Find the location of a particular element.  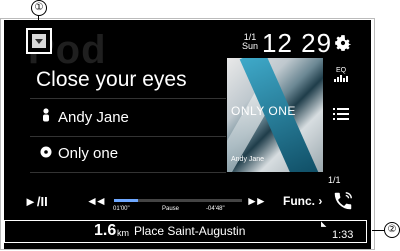

clock: 12 29 is located at coordinates (297, 43).